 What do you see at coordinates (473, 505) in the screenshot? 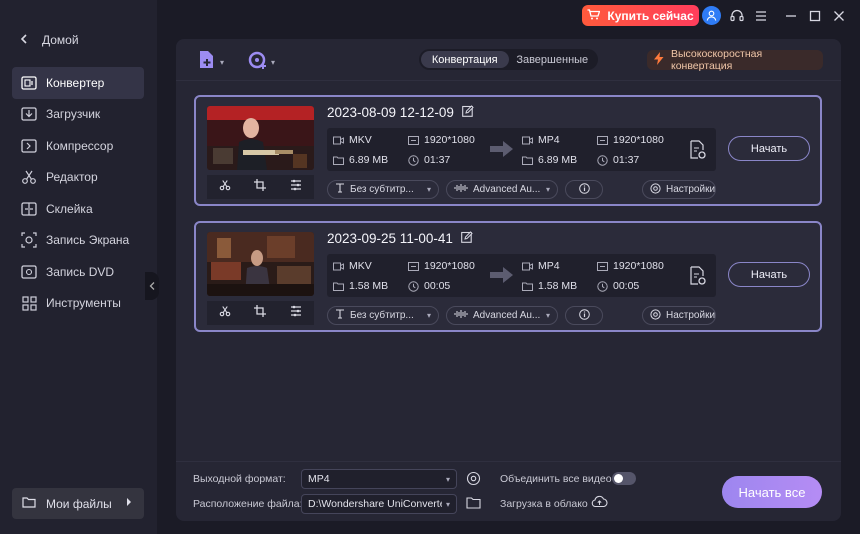
I see `open-folder-icon` at bounding box center [473, 505].